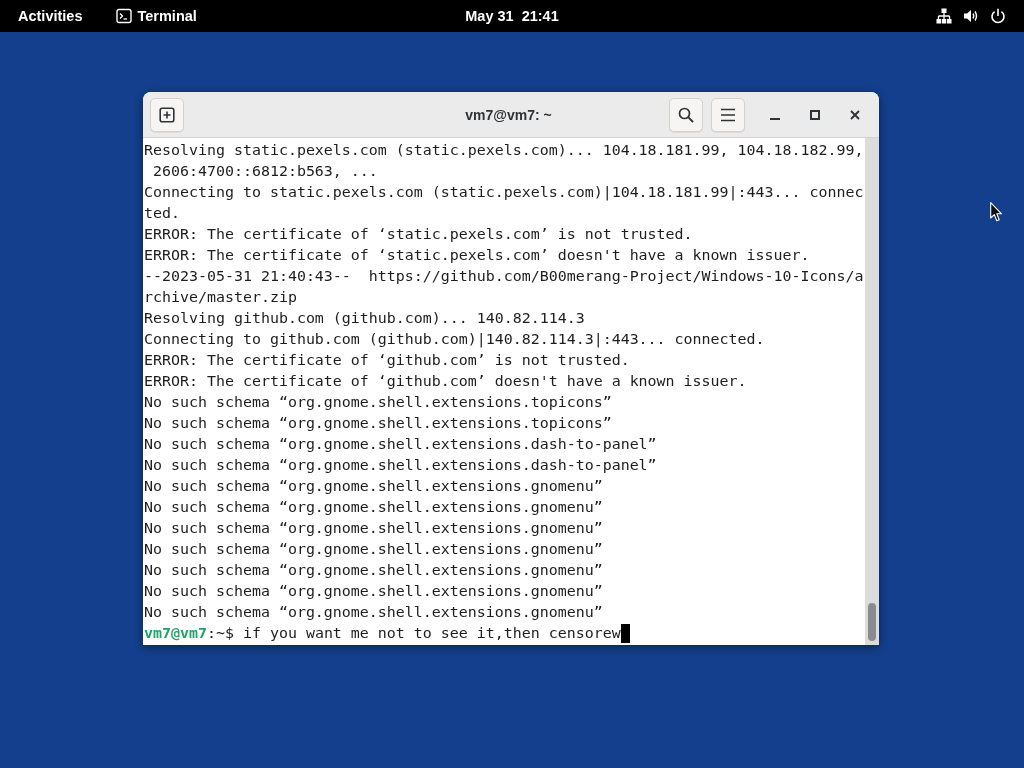  I want to click on terminal-output-line: Connecting to static.pexels.com (static.pexels.com)|104.18.181.99|:443... connec, so click(504, 192).